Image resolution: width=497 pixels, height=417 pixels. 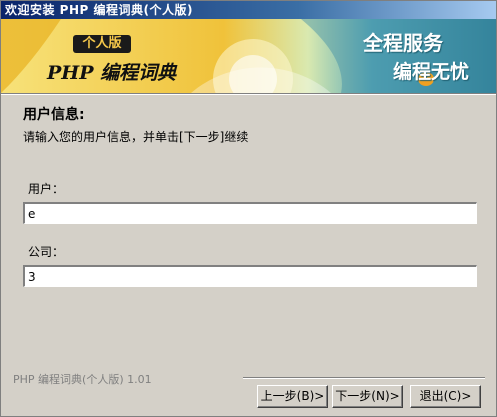 I want to click on footer-divider, so click(x=364, y=378).